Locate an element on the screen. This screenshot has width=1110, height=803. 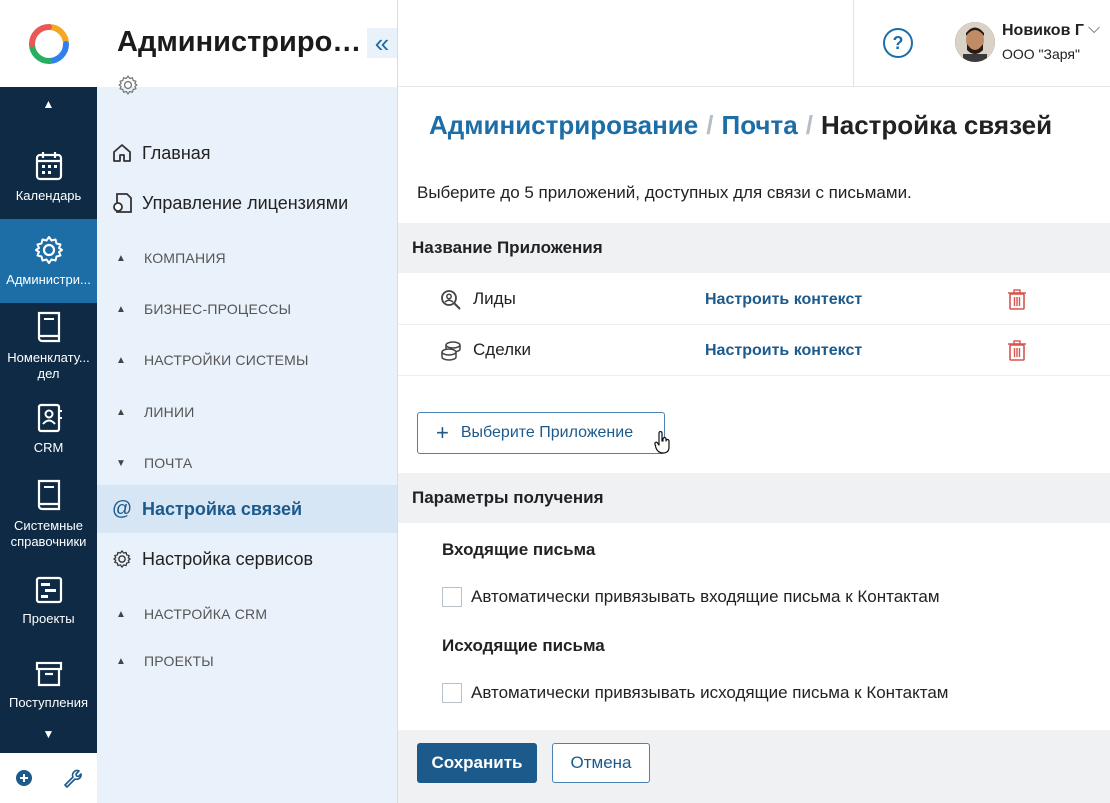
book-icon is located at coordinates (48, 495).